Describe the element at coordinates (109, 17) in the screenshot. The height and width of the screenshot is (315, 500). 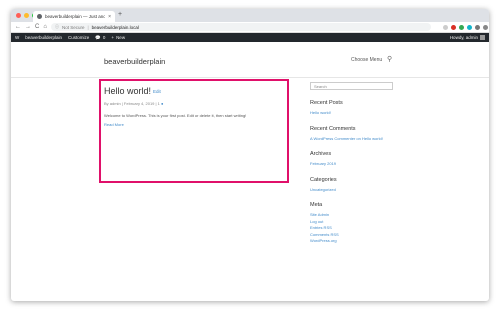
I see `tab-close-icon: ×` at that location.